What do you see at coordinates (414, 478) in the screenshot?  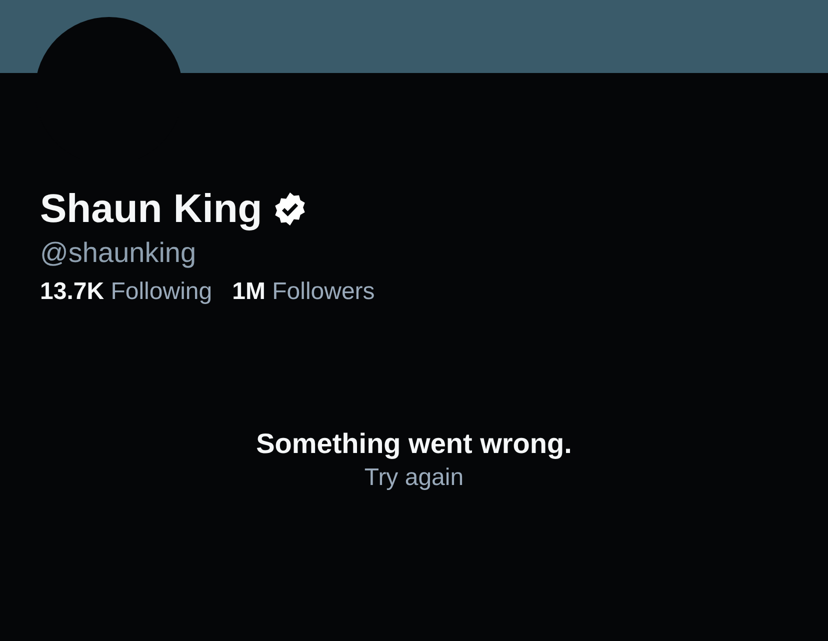 I see `try-again-link: Try again` at bounding box center [414, 478].